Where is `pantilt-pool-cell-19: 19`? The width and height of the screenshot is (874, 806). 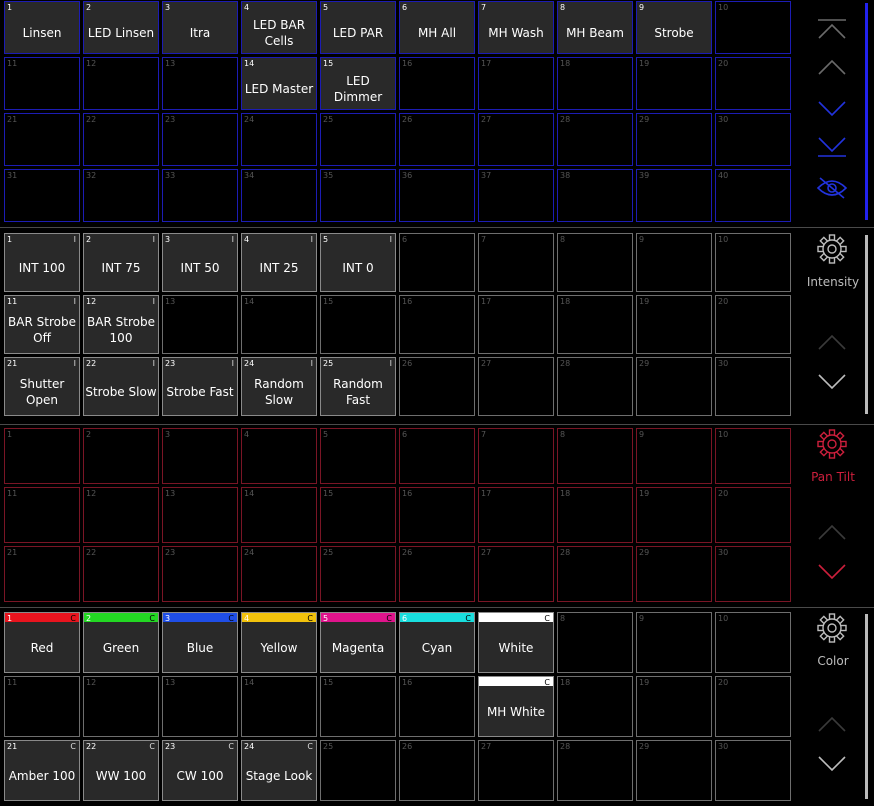
pantilt-pool-cell-19: 19 is located at coordinates (674, 515).